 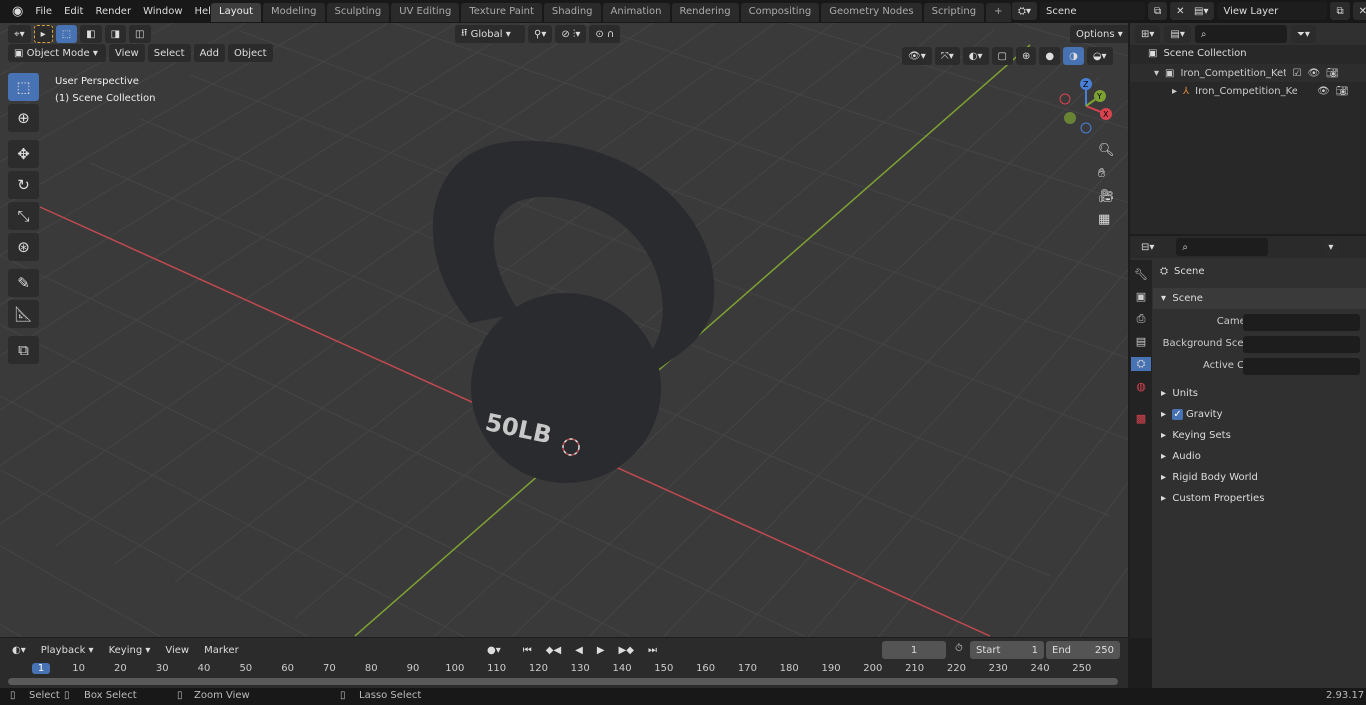 What do you see at coordinates (23, 118) in the screenshot?
I see `cursor-icon: ⊕` at bounding box center [23, 118].